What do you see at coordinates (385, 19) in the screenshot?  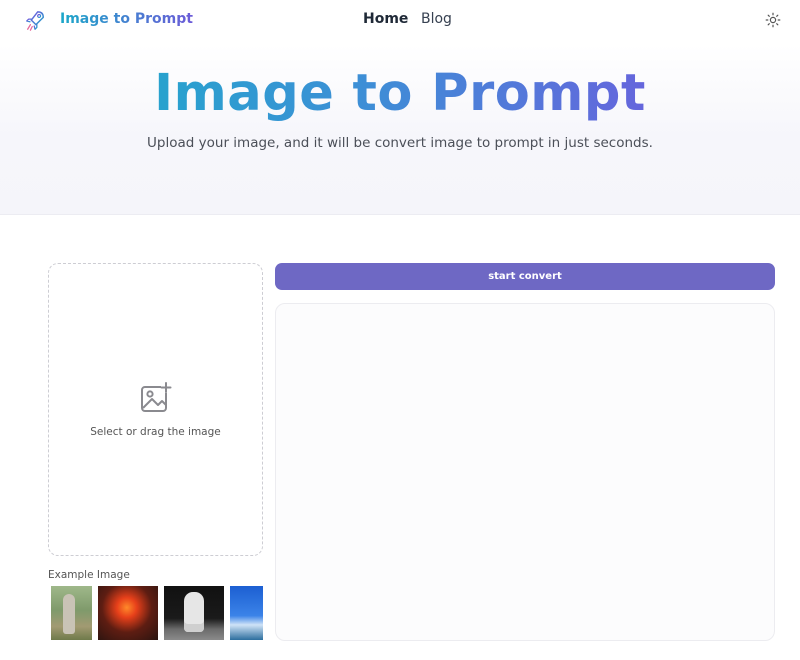 I see `nav-link-home: Home` at bounding box center [385, 19].